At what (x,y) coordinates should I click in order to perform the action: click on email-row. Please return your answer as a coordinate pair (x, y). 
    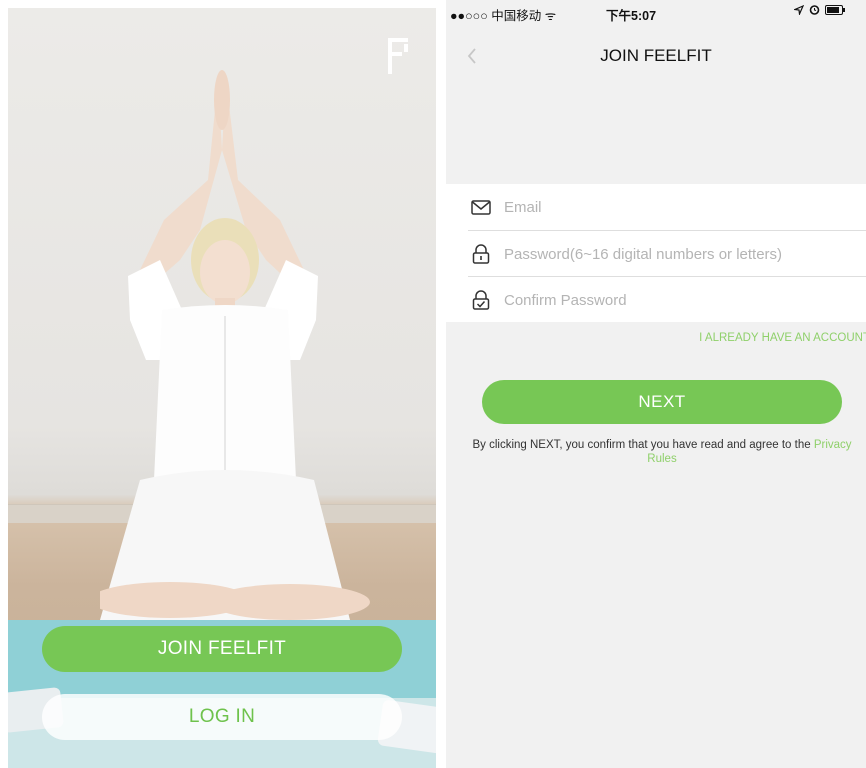
    Looking at the image, I should click on (656, 207).